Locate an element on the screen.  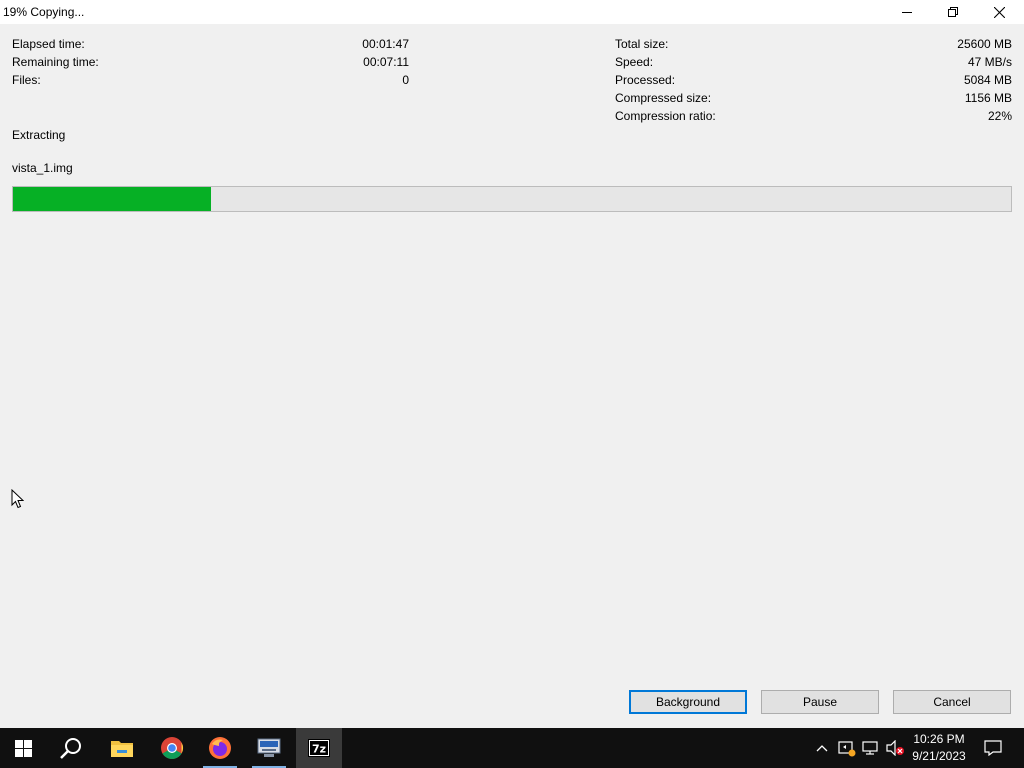
remaining-time-label: Remaining time: is located at coordinates (55, 62).